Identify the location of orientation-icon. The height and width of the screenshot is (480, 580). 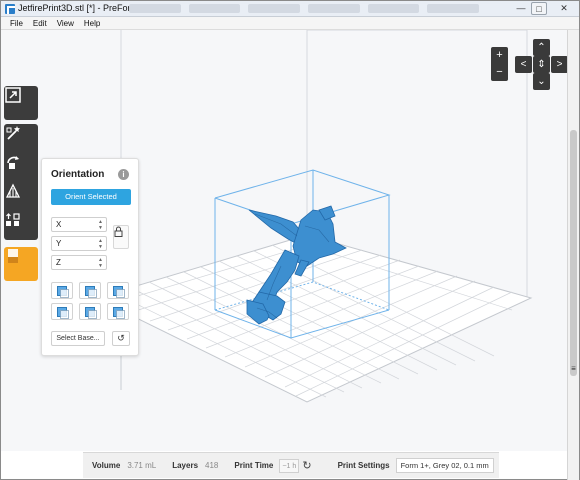
(13, 162).